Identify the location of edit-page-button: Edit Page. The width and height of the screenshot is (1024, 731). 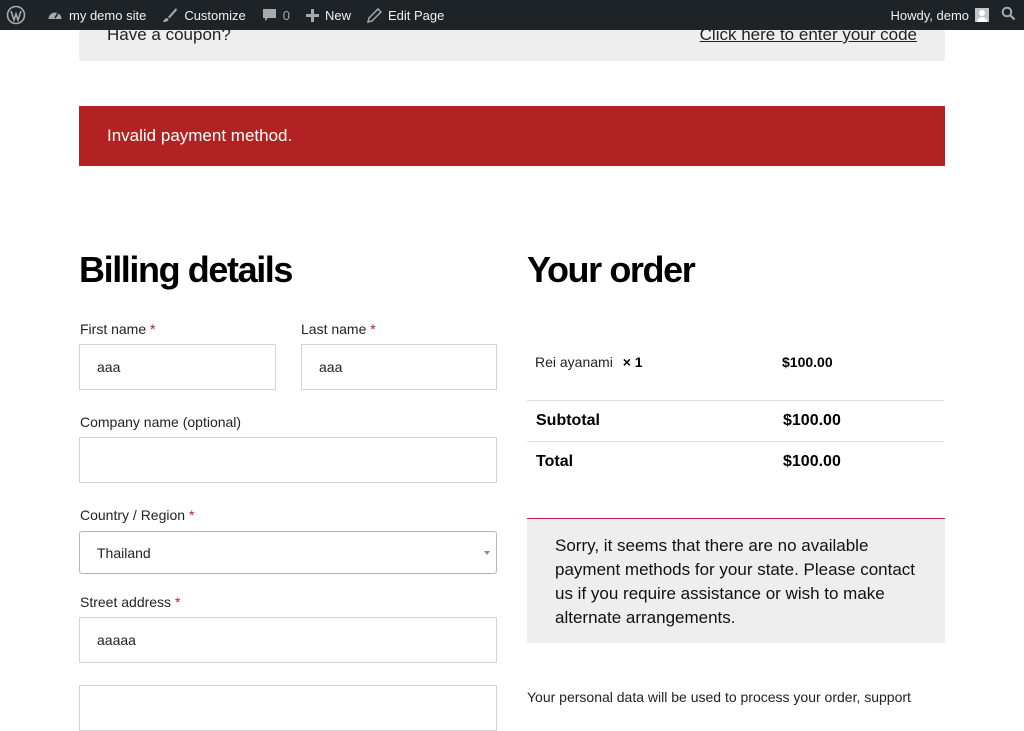
(405, 15).